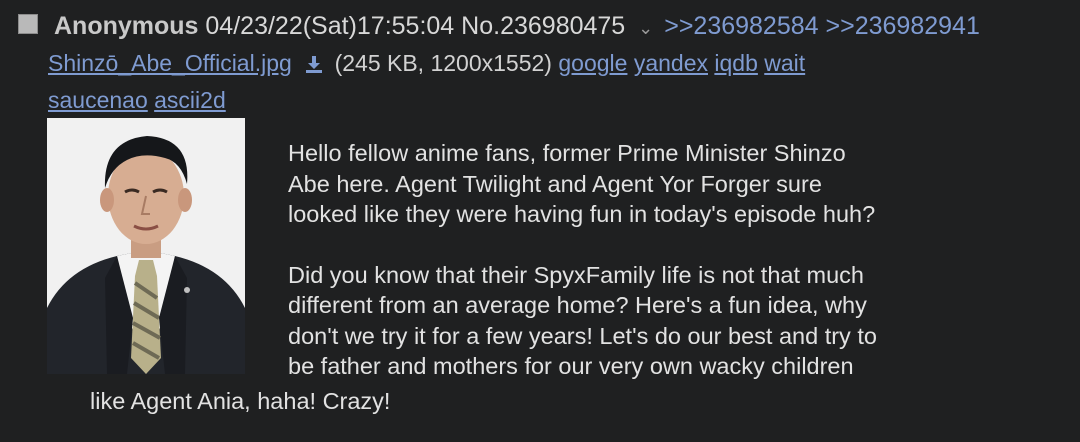 This screenshot has height=442, width=1080. What do you see at coordinates (28, 24) in the screenshot?
I see `checkbox-icon` at bounding box center [28, 24].